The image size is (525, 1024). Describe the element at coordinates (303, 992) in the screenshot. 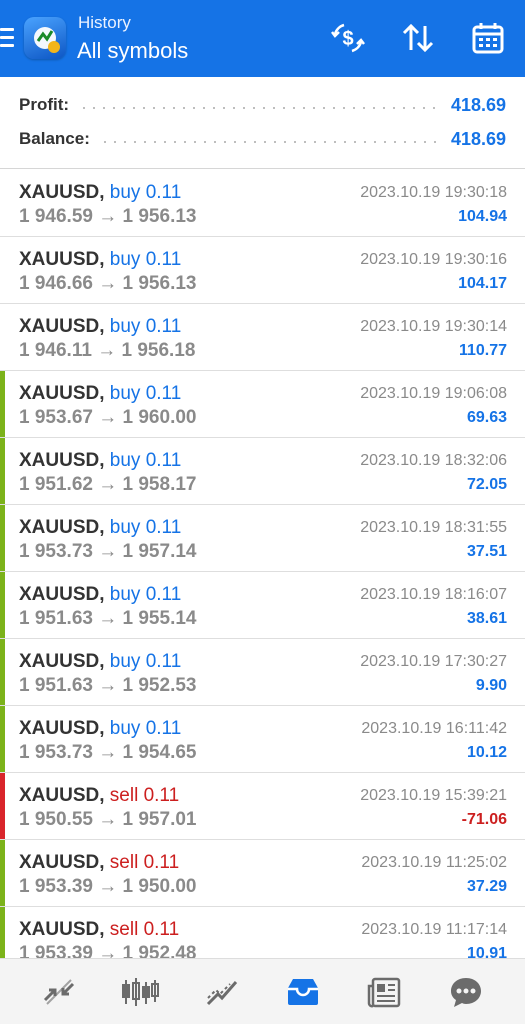

I see `history-icon` at that location.